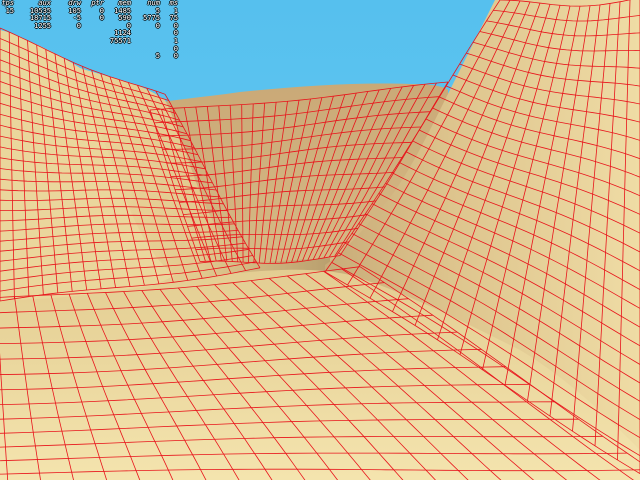 This screenshot has height=480, width=640. What do you see at coordinates (120, 41) in the screenshot?
I see `hud-value: 75571` at bounding box center [120, 41].